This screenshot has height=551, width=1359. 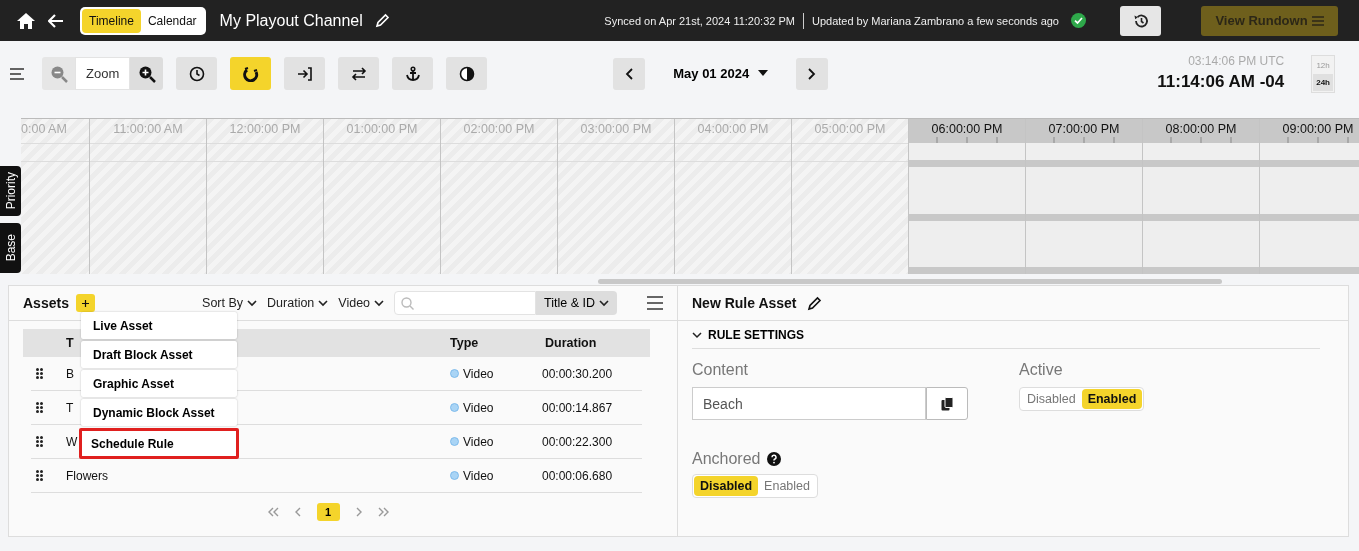 I want to click on section-toggle: RULE SETTINGS, so click(x=1006, y=335).